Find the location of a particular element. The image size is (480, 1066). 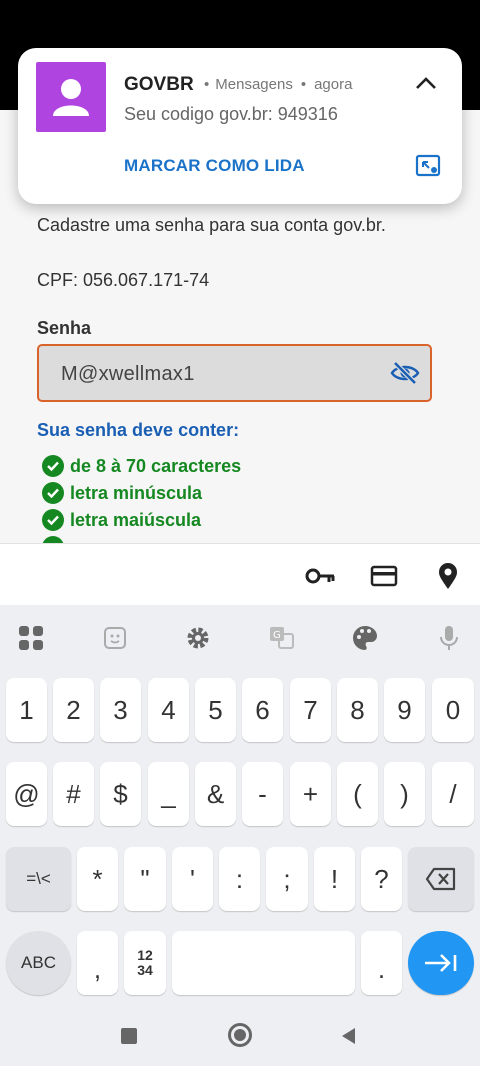

rule-label: de 8 à 70 caracteres is located at coordinates (156, 465).